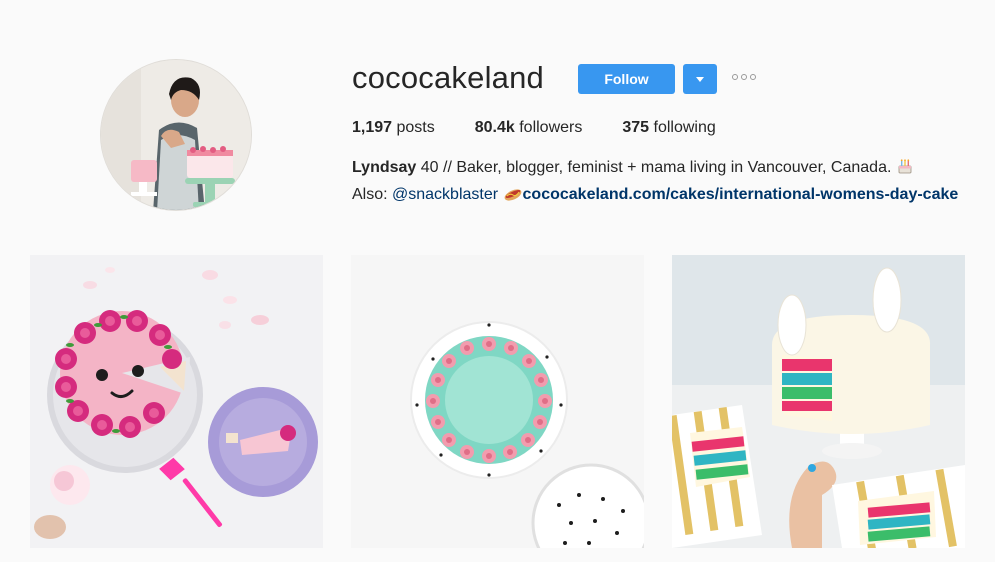  I want to click on posts-stat: 1,197 posts, so click(393, 128).